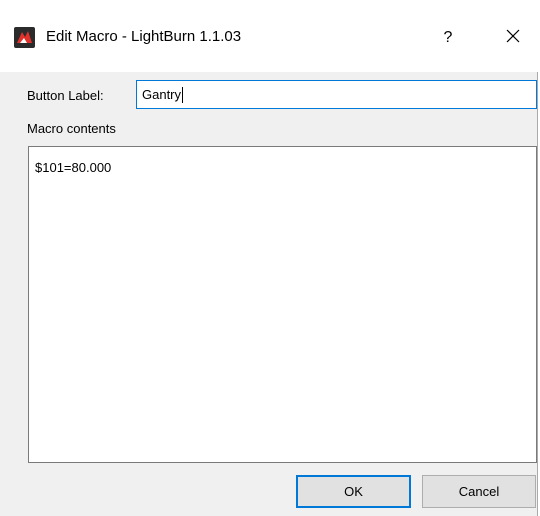 The width and height of the screenshot is (540, 516). I want to click on button-label-value: Gantry, so click(162, 94).